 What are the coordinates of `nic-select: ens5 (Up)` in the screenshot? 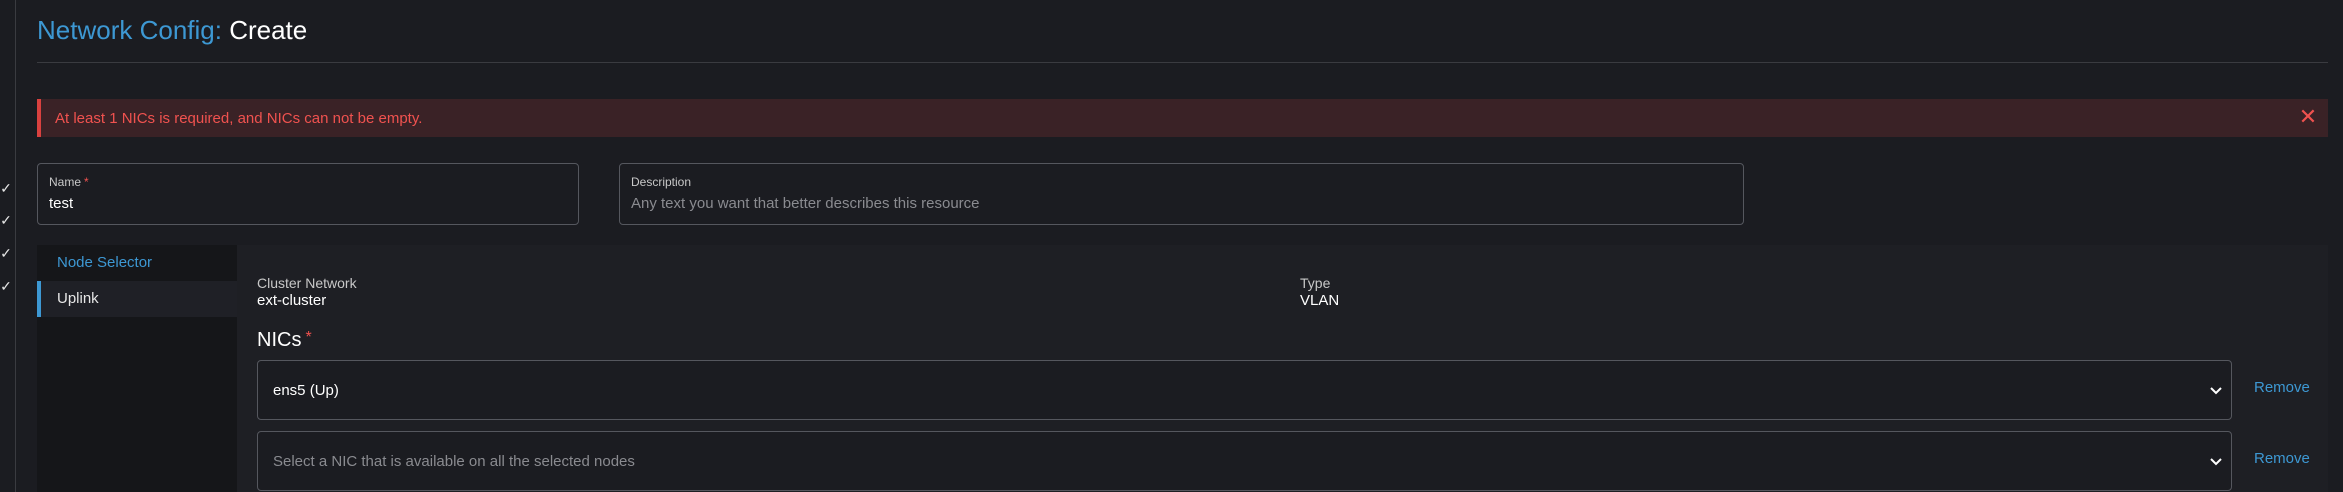 It's located at (1244, 390).